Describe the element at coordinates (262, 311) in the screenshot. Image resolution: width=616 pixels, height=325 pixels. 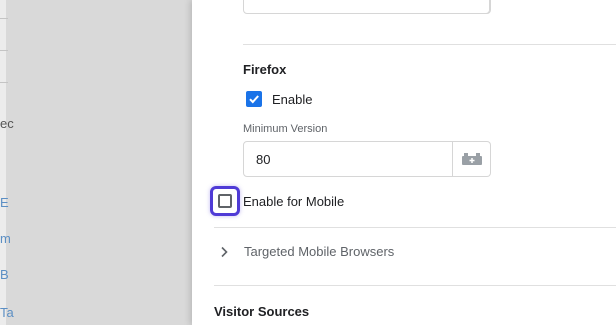
I see `visitor-sources-title: Visitor Sources` at that location.